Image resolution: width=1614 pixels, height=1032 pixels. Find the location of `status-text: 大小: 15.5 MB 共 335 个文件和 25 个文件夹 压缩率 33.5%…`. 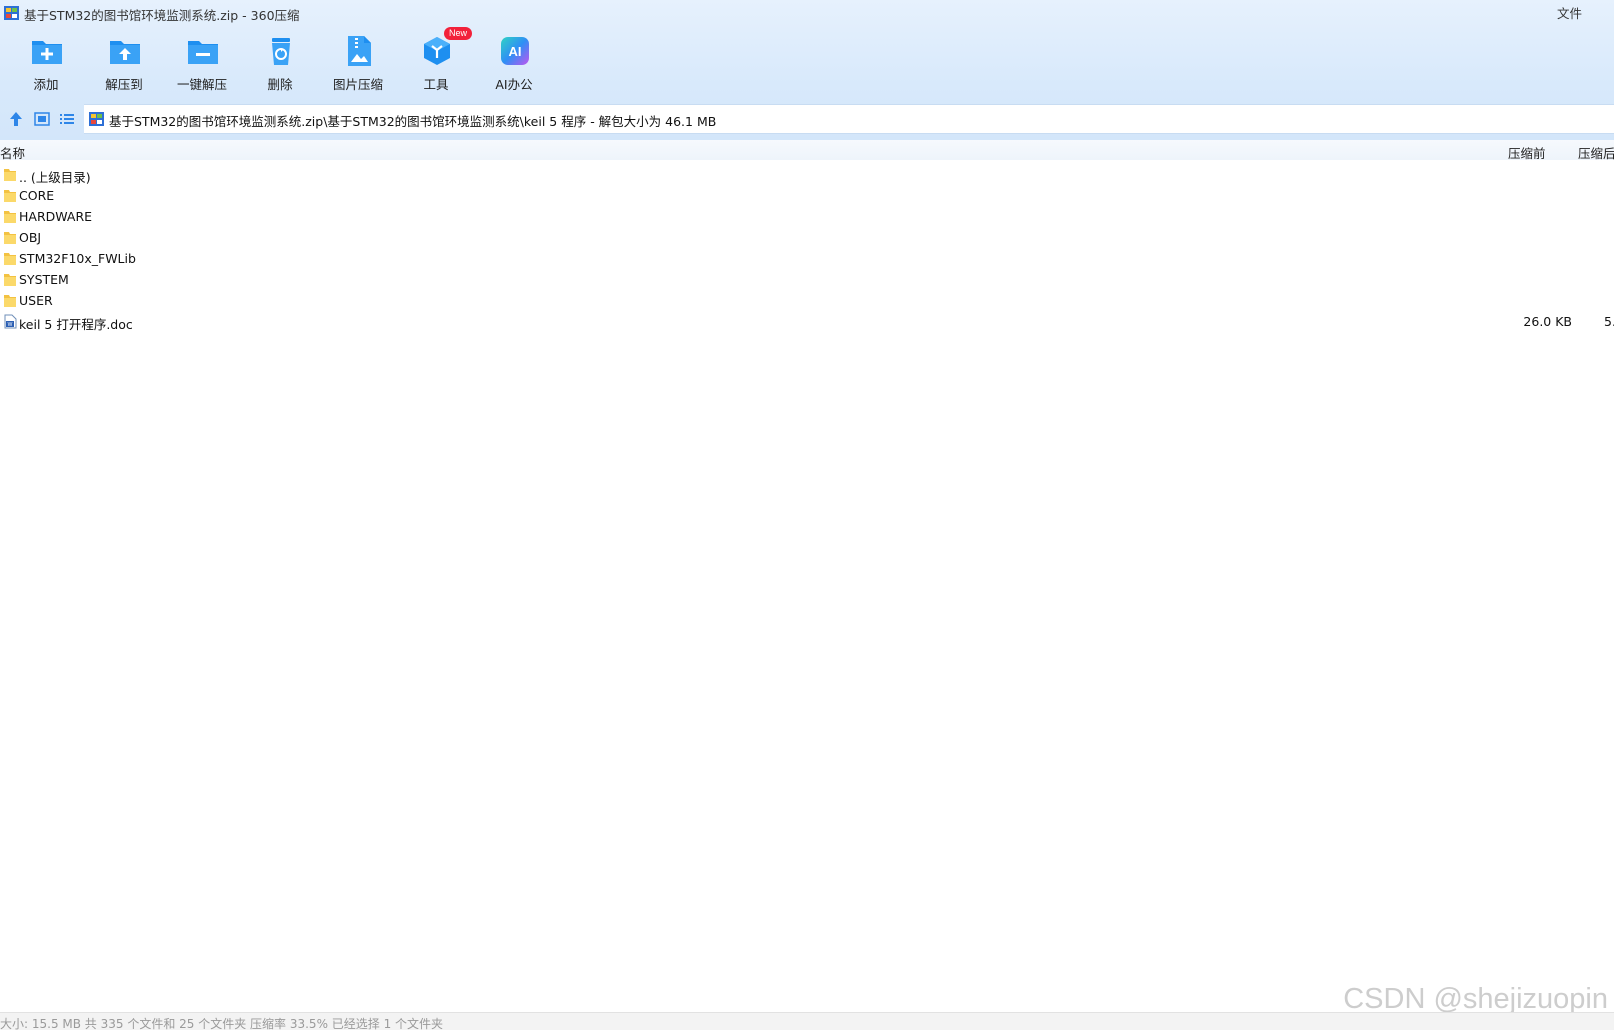

status-text: 大小: 15.5 MB 共 335 个文件和 25 个文件夹 压缩率 33.5%… is located at coordinates (222, 1024).